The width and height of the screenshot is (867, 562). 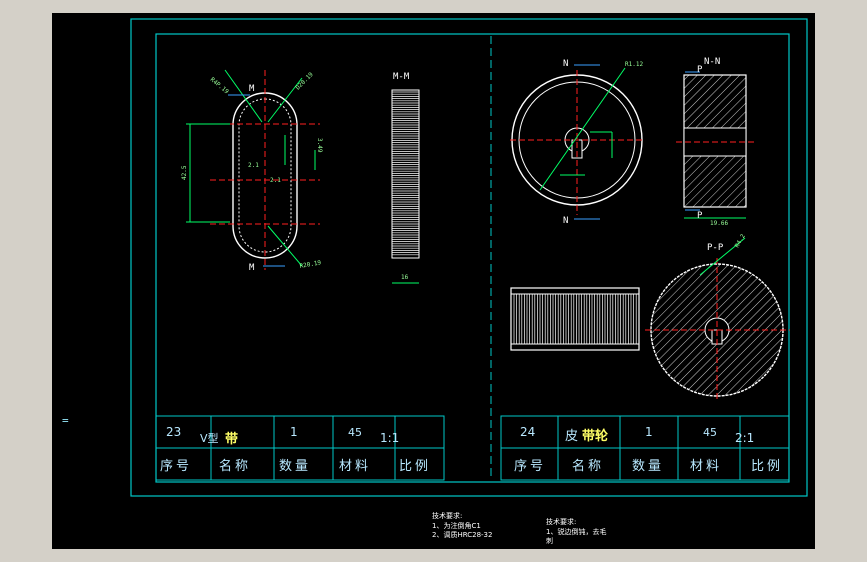 I want to click on belt-dim-c: 3.49, so click(x=319, y=145).